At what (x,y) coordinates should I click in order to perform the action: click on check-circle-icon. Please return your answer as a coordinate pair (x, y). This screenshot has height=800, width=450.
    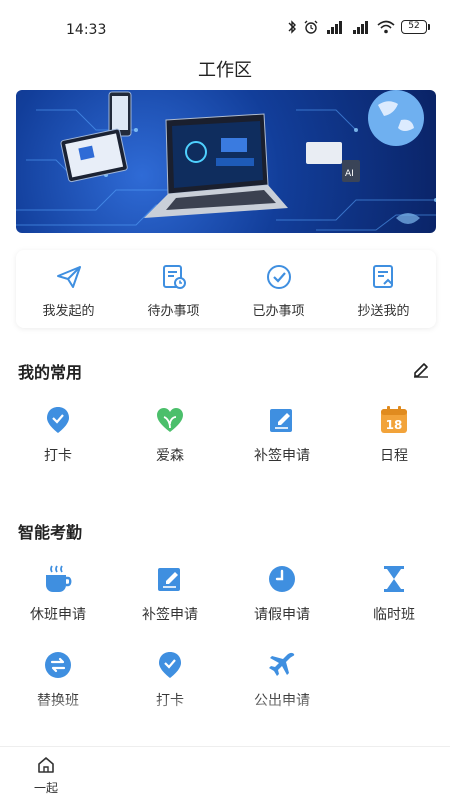
    Looking at the image, I should click on (279, 277).